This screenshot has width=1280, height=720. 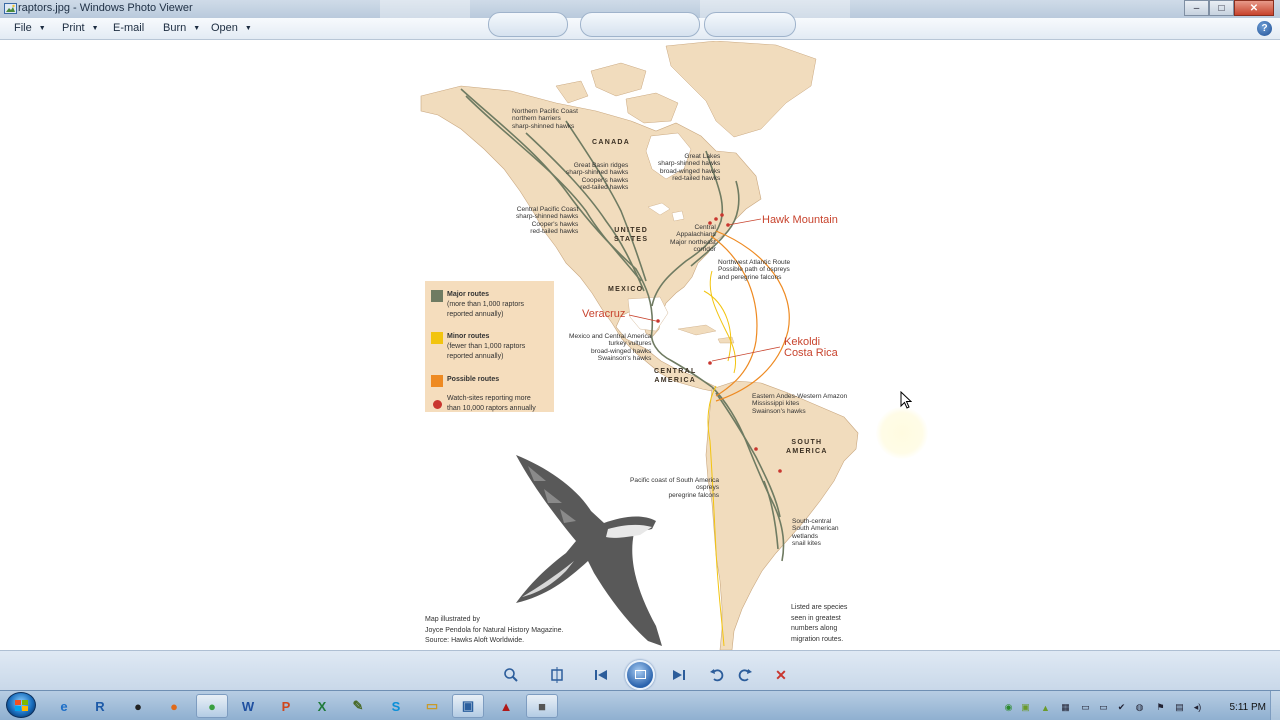 What do you see at coordinates (452, 619) in the screenshot?
I see `credit-line: Map illustrated by` at bounding box center [452, 619].